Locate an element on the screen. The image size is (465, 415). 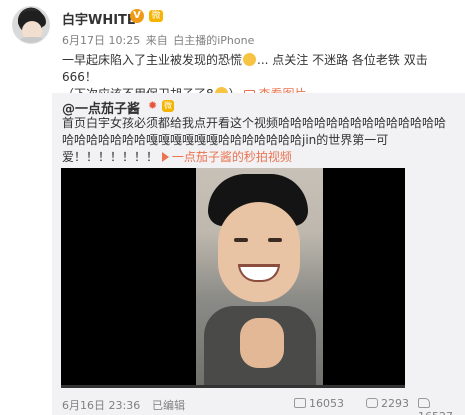
video-eye-right is located at coordinates (275, 240).